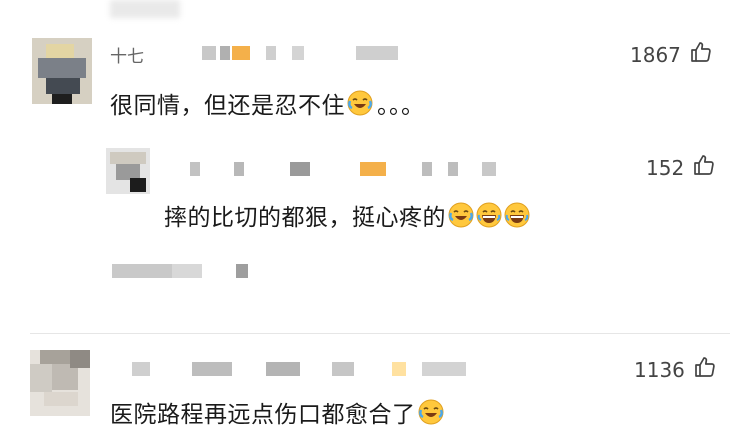 This screenshot has width=750, height=439. What do you see at coordinates (655, 54) in the screenshot?
I see `like-count: 1867` at bounding box center [655, 54].